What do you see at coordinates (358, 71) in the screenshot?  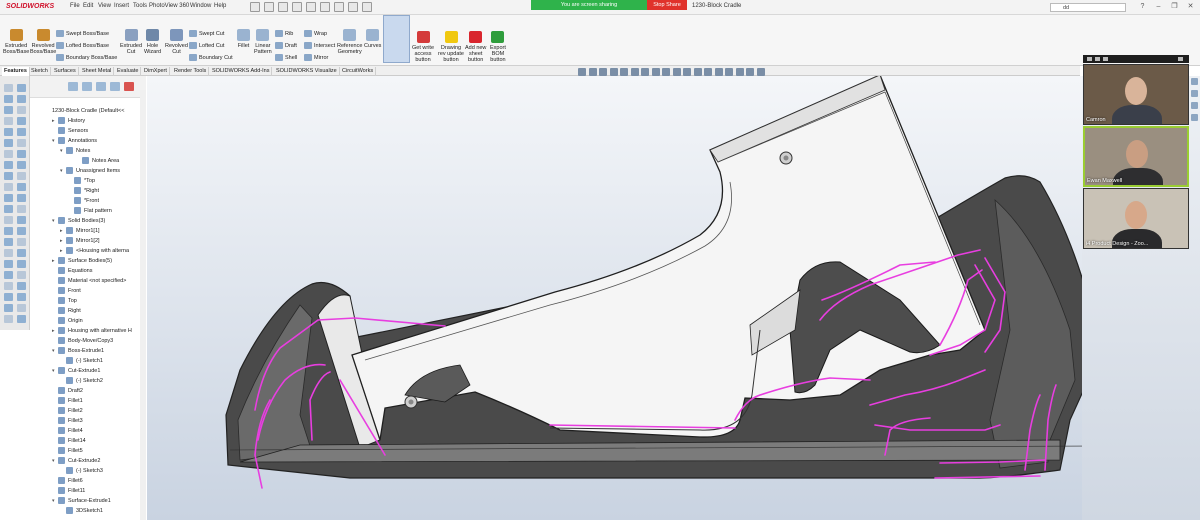 I see `tab-circuitworks: CircuitWorks` at bounding box center [358, 71].